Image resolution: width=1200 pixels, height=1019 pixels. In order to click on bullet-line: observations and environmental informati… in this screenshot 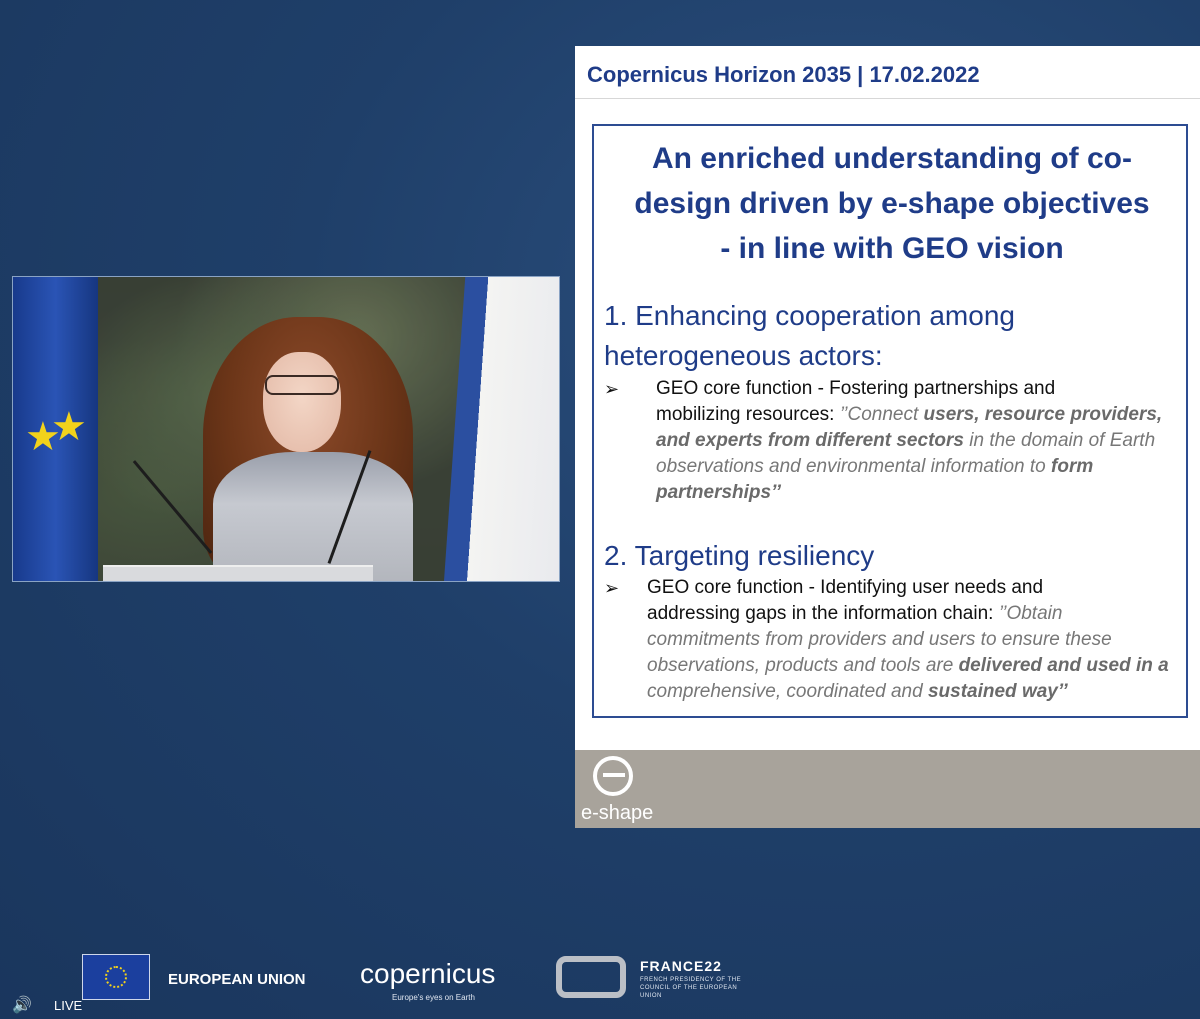, I will do `click(916, 467)`.